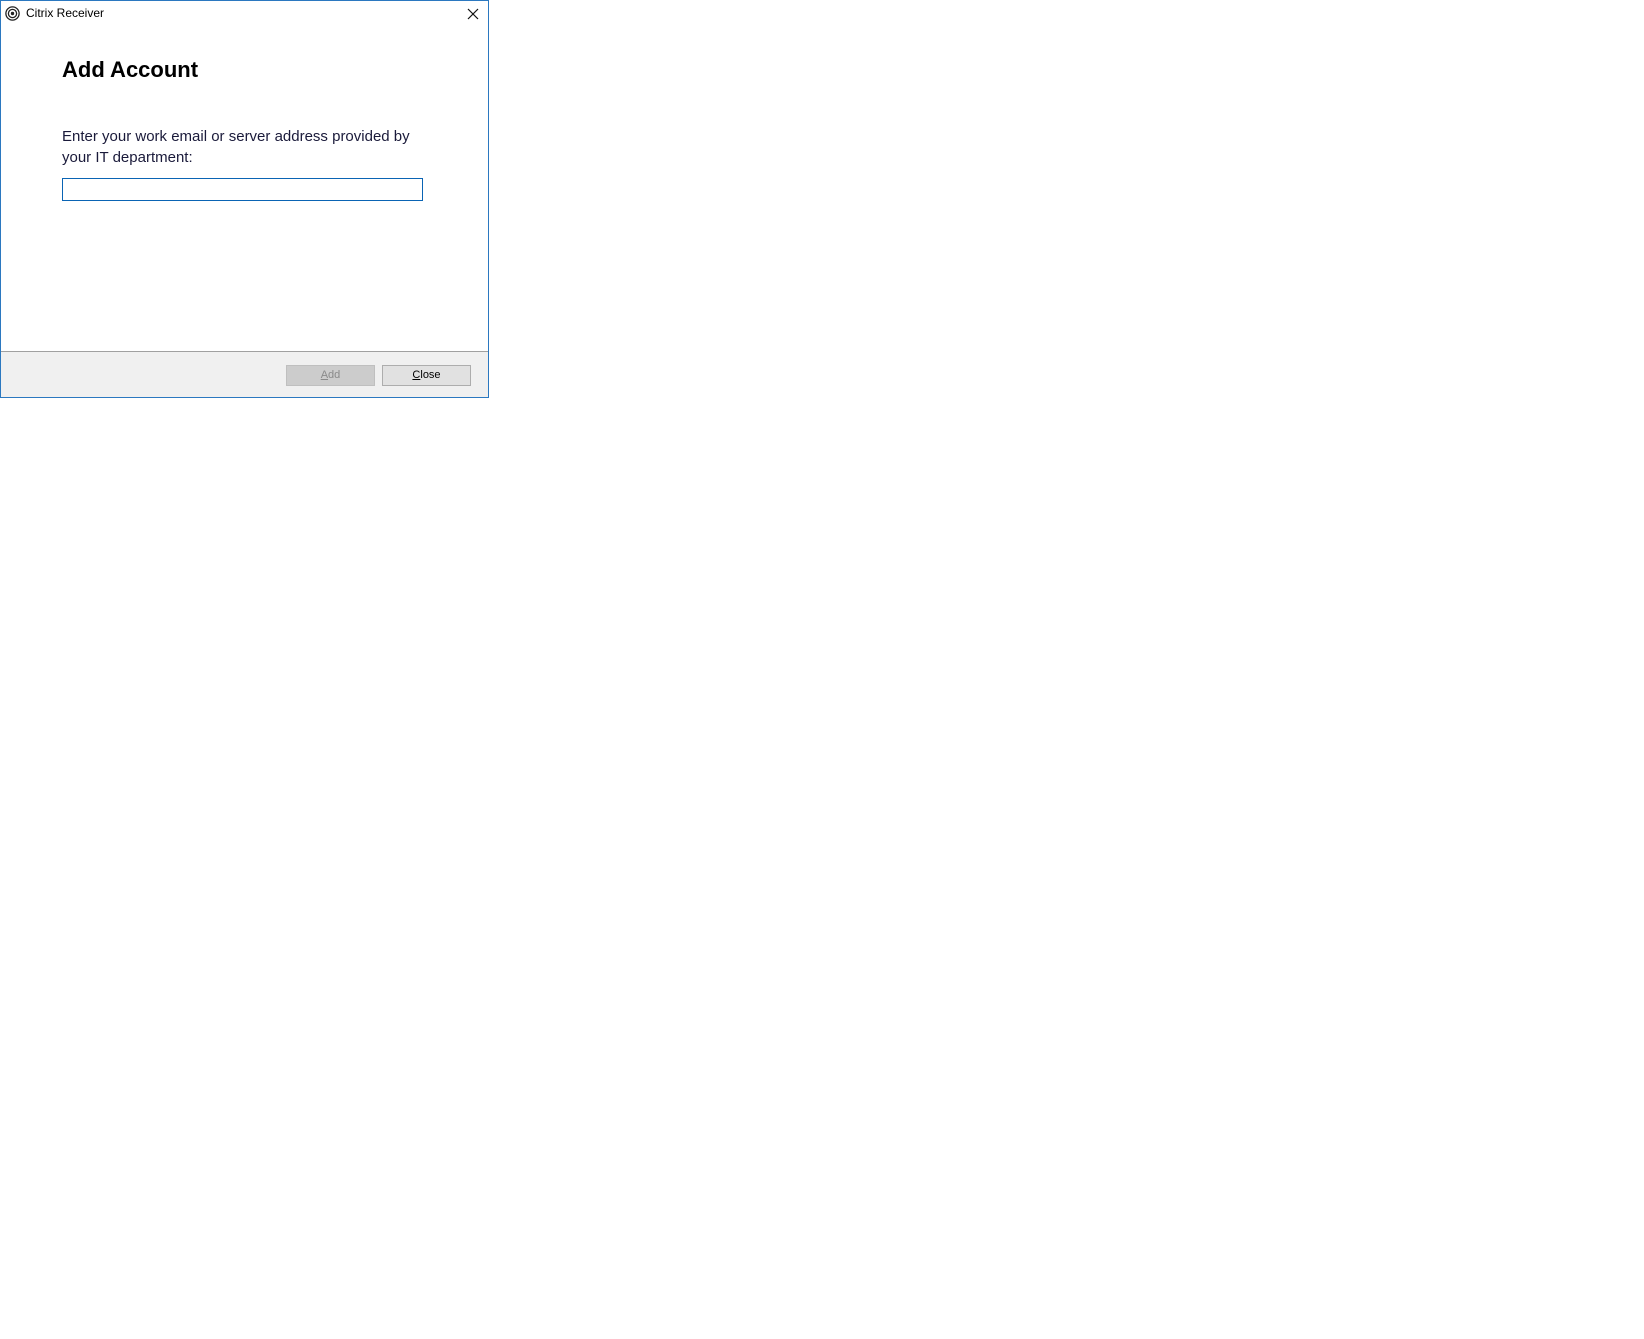 Image resolution: width=1644 pixels, height=1339 pixels. What do you see at coordinates (130, 69) in the screenshot?
I see `page-title: Add Account` at bounding box center [130, 69].